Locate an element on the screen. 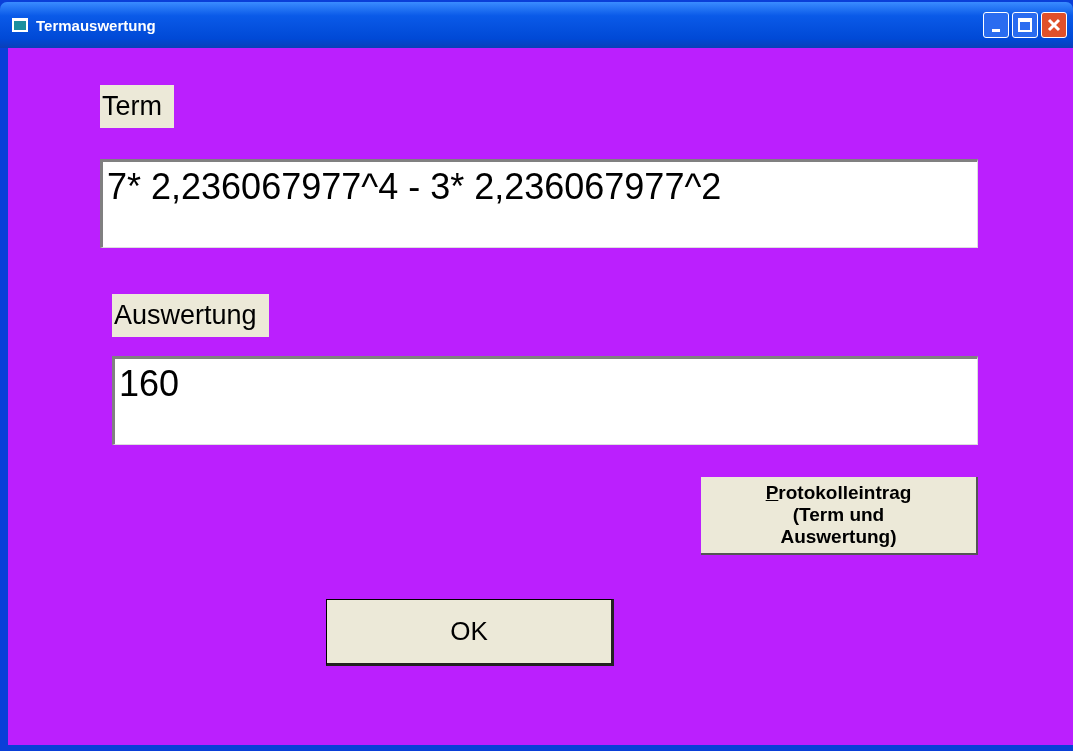 This screenshot has width=1073, height=751. window-title: Termauswertung is located at coordinates (96, 25).